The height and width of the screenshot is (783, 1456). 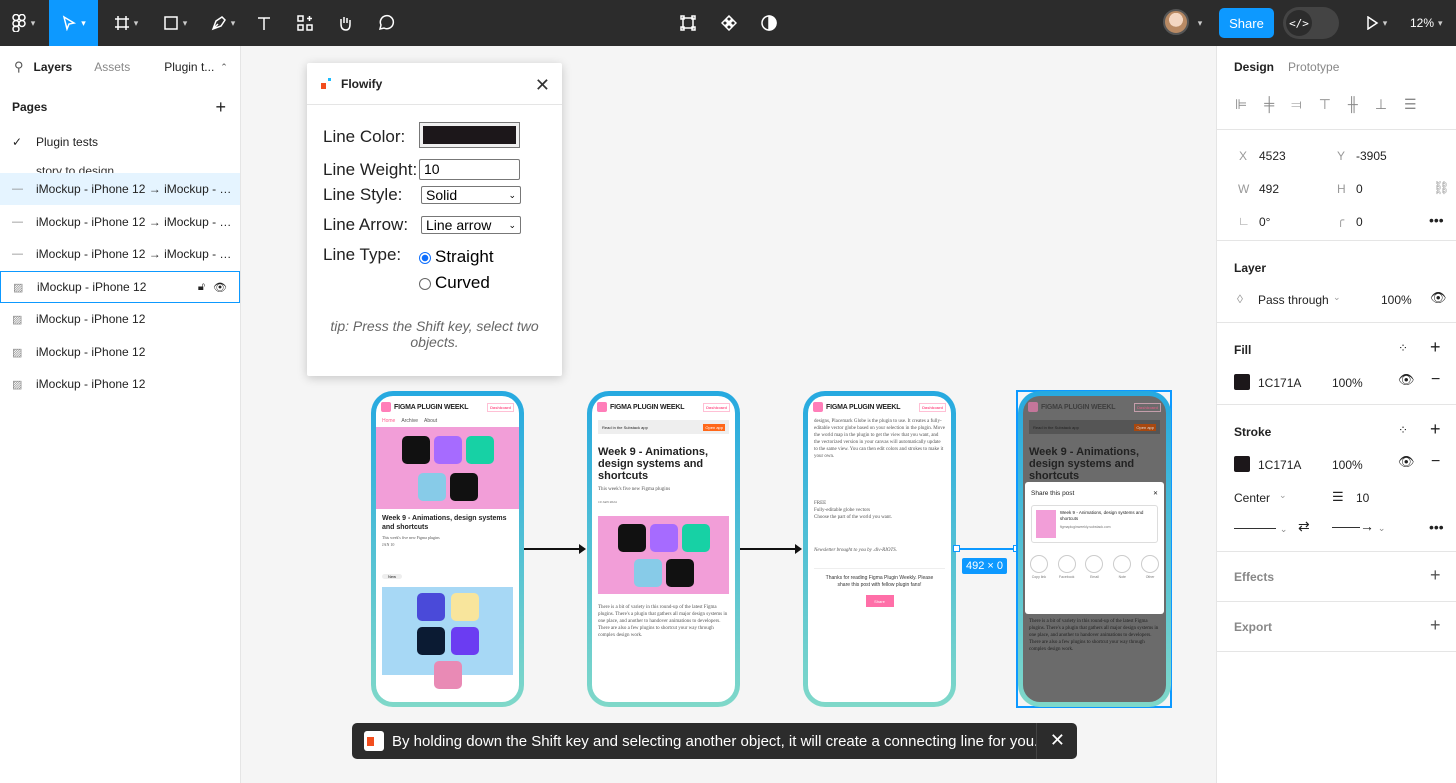 I want to click on figma-logo-icon, so click(x=18, y=23).